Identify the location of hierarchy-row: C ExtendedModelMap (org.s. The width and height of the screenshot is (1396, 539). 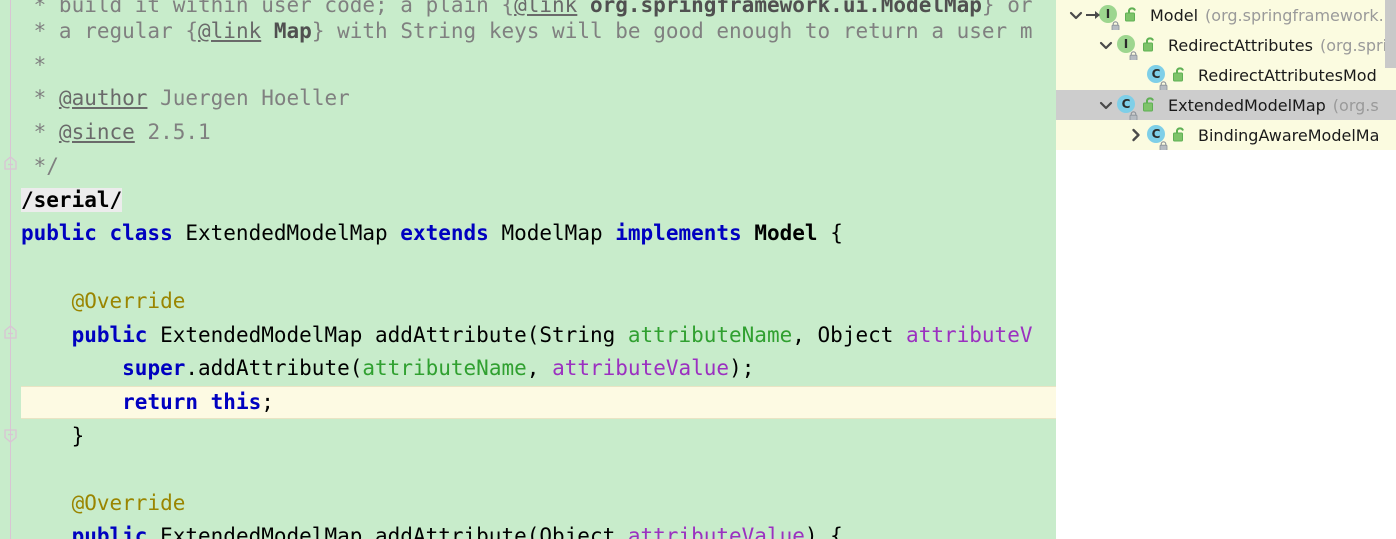
(1226, 105).